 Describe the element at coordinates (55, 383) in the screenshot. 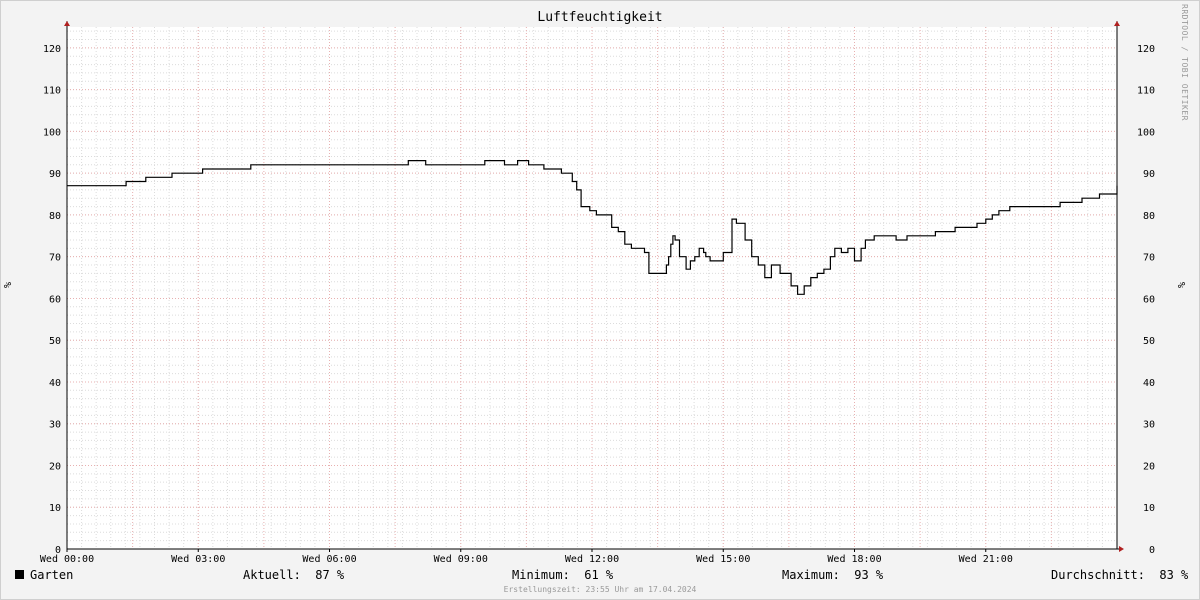

I see `y-tick-label-left: 40` at that location.